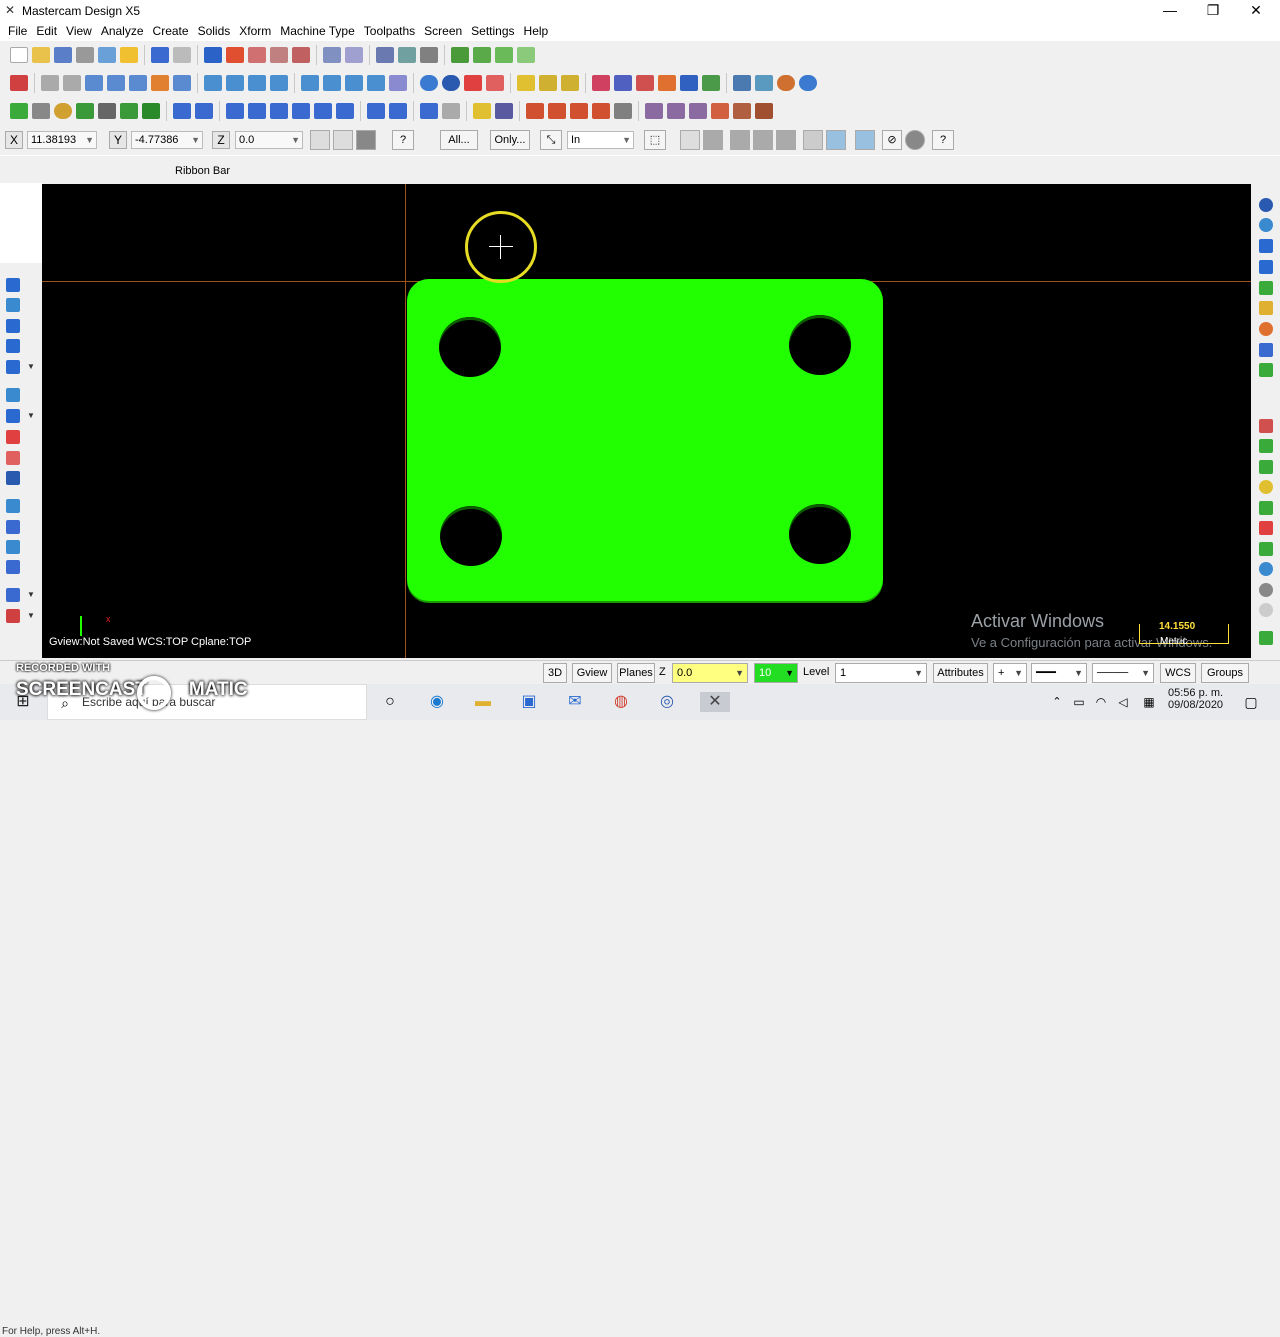 The height and width of the screenshot is (1337, 1280). Describe the element at coordinates (320, 140) in the screenshot. I see `fast-point-icon` at that location.